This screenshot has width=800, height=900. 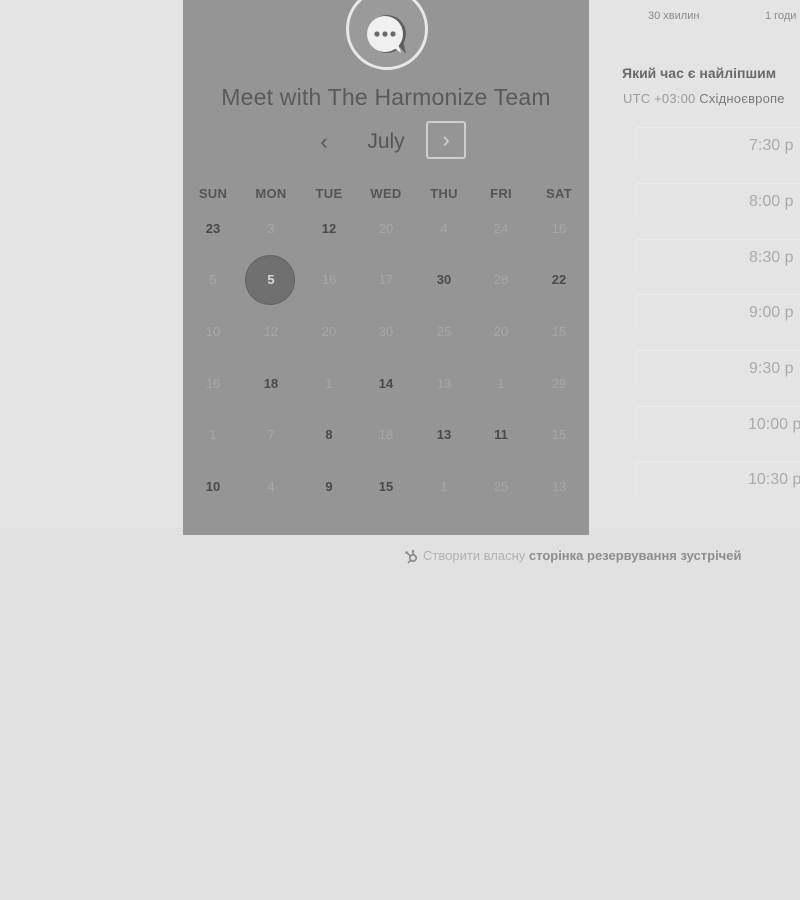 I want to click on time-question: Який час є найліпшим, so click(x=699, y=73).